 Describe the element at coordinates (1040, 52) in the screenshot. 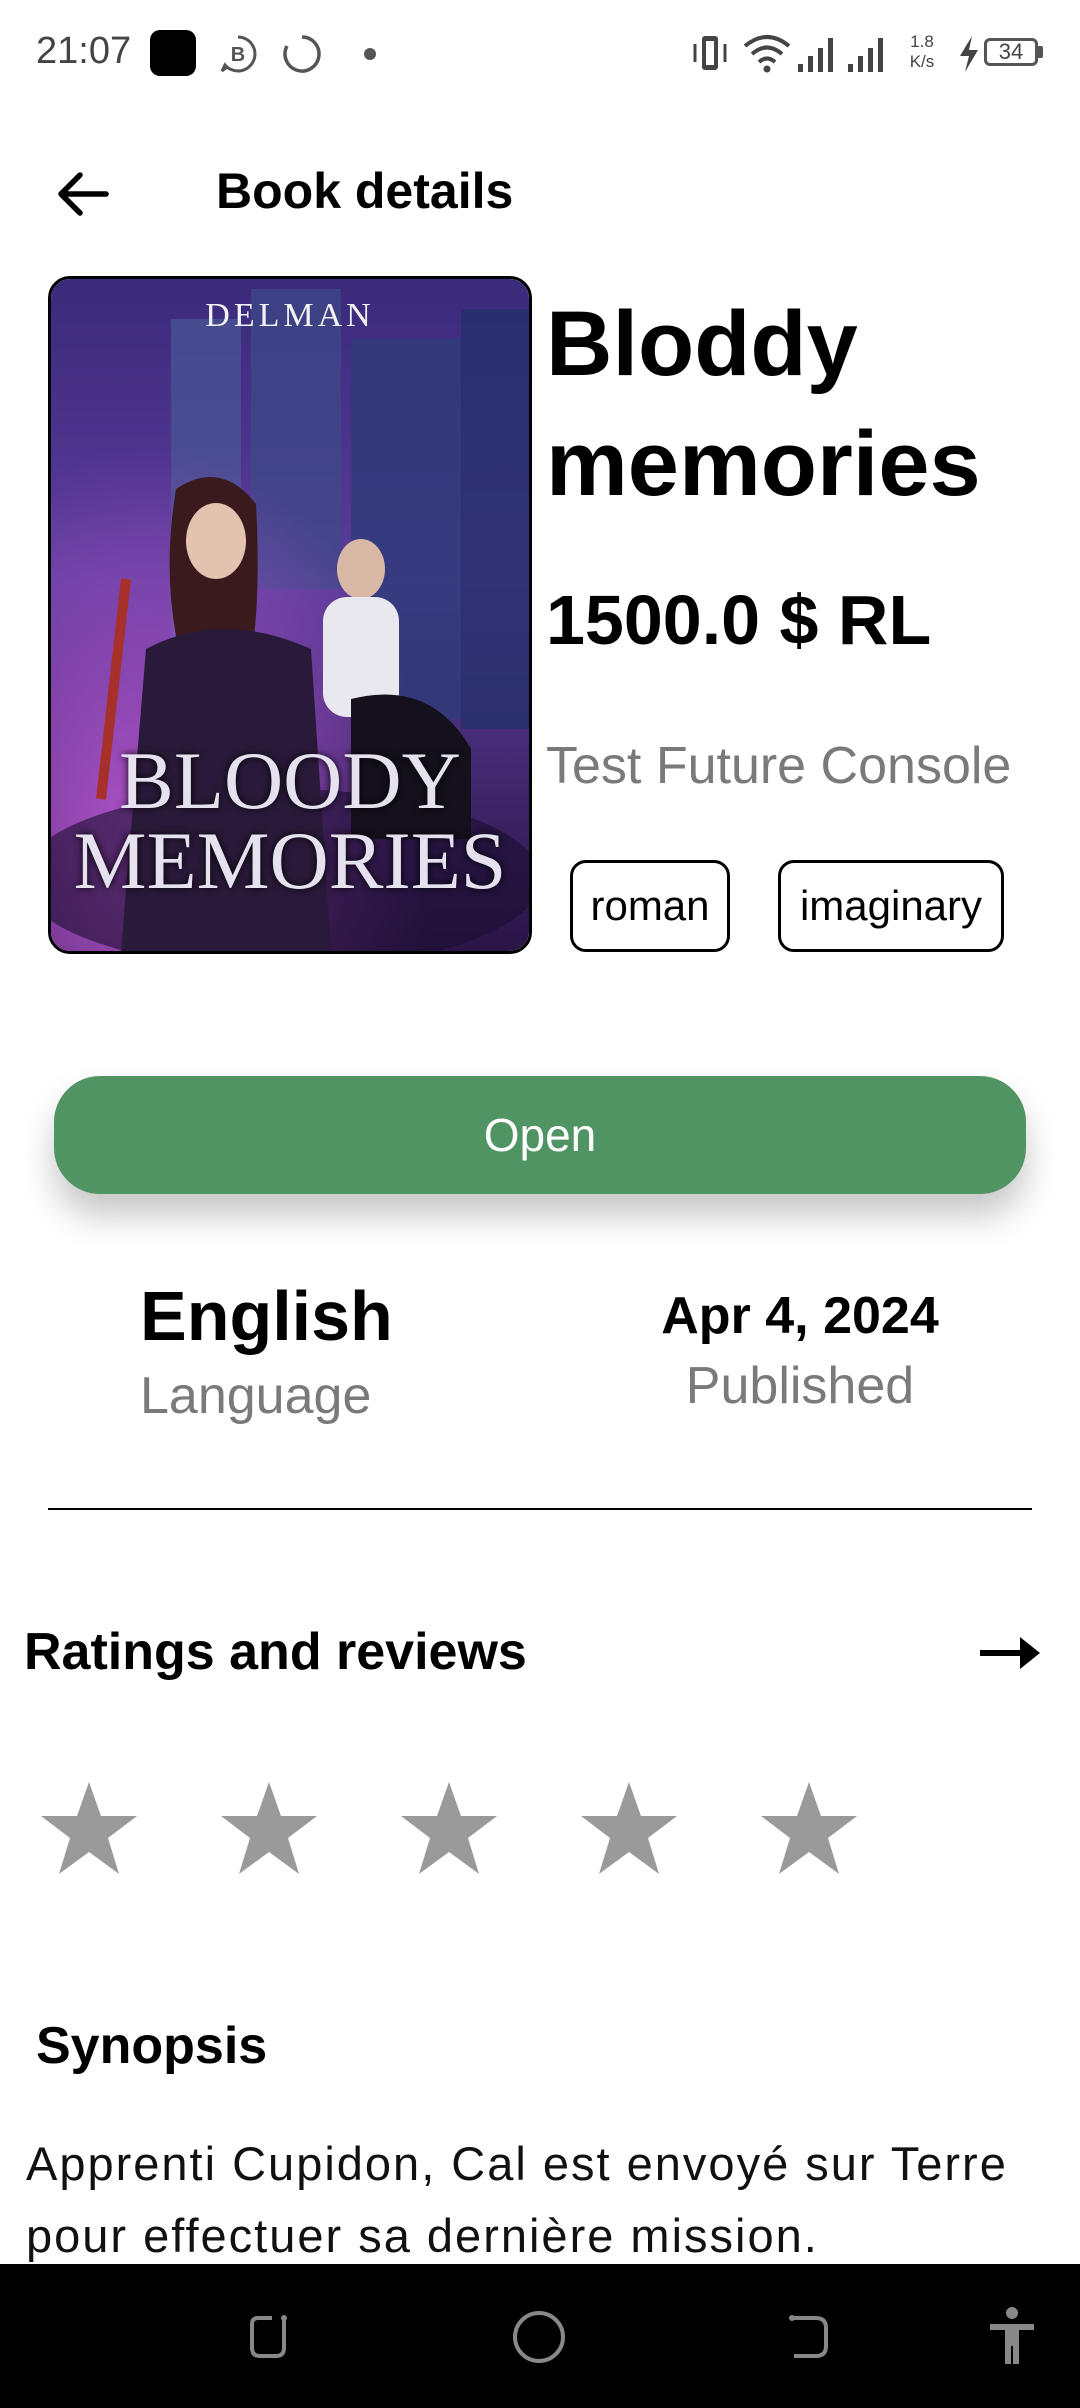

I see `battery-tip` at that location.